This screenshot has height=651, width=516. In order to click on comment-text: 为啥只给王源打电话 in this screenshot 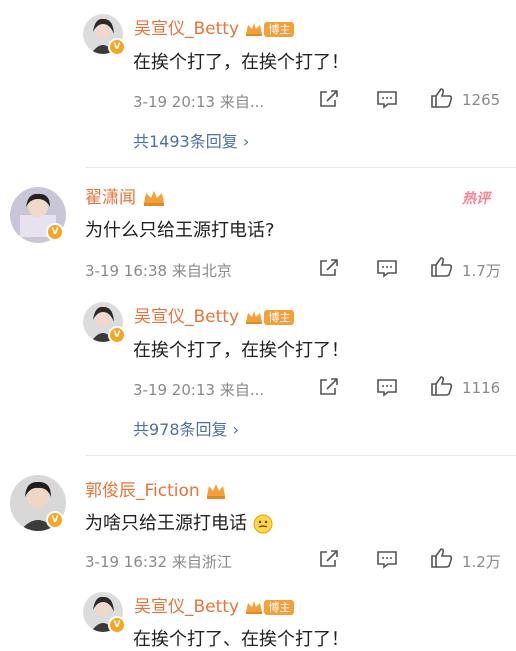, I will do `click(179, 522)`.